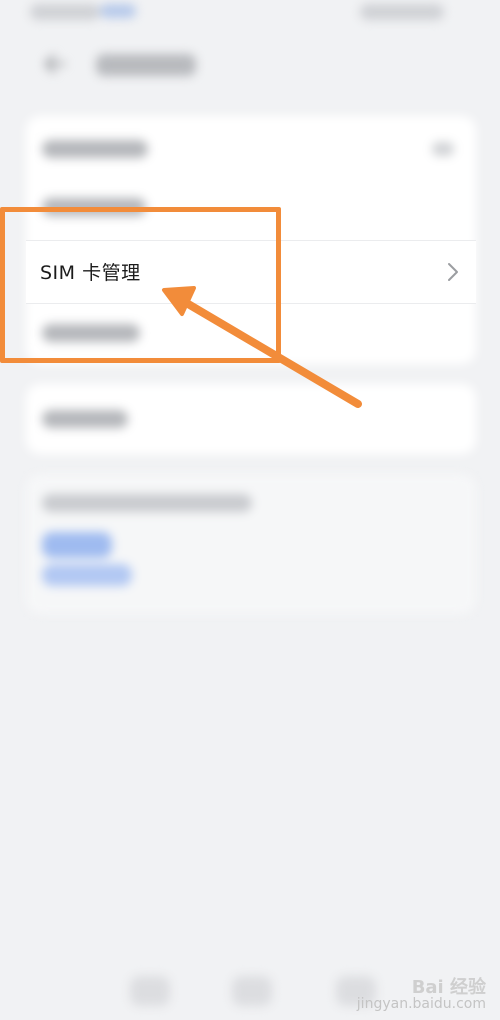  What do you see at coordinates (54, 64) in the screenshot?
I see `back-arrow-icon` at bounding box center [54, 64].